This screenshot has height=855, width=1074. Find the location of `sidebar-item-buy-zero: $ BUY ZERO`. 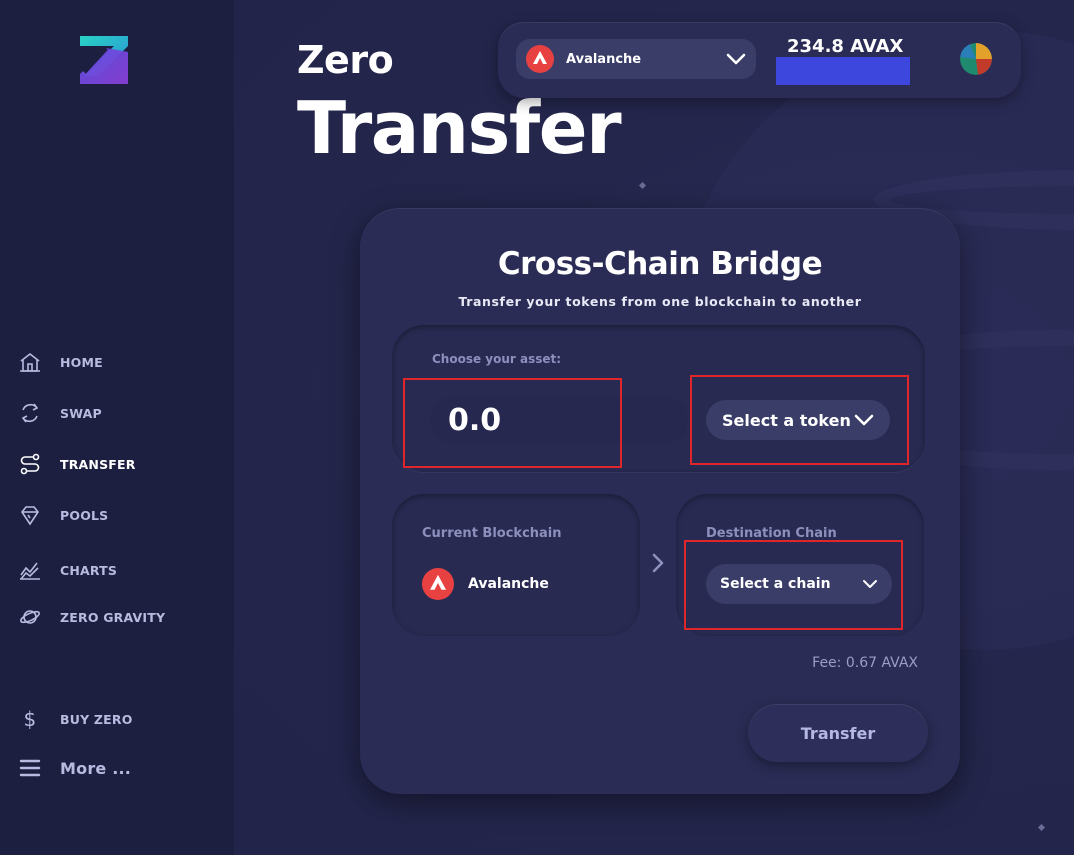

sidebar-item-buy-zero: $ BUY ZERO is located at coordinates (75, 719).